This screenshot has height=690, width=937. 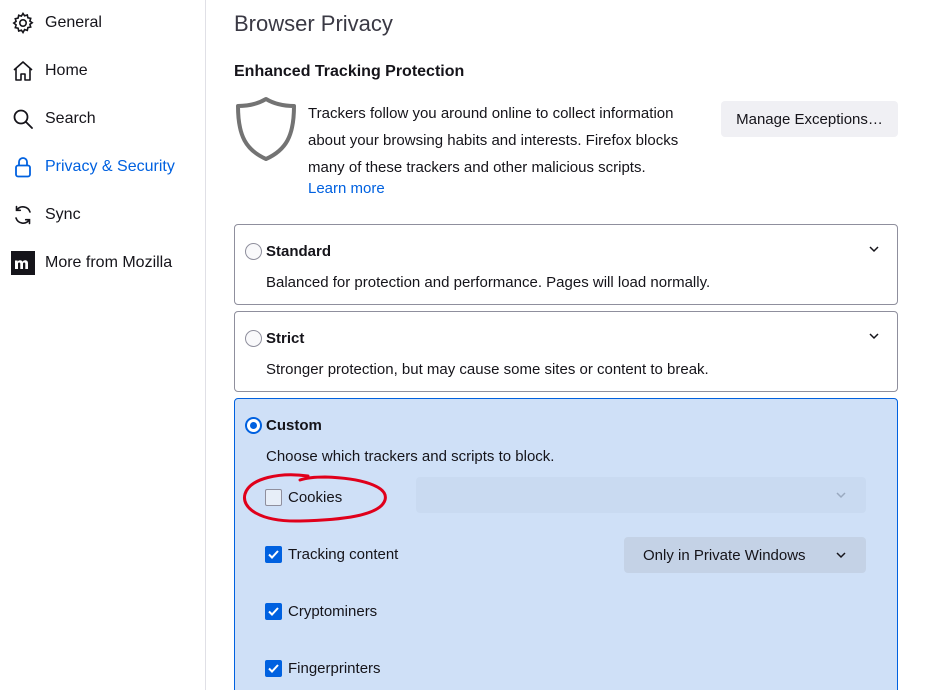 I want to click on cookies-label: Cookies, so click(x=315, y=497).